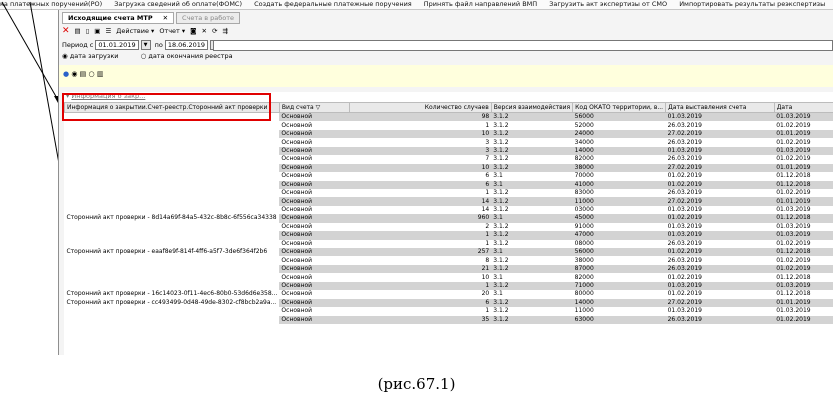  What do you see at coordinates (165, 18) in the screenshot?
I see `close-icon: ✕` at bounding box center [165, 18].